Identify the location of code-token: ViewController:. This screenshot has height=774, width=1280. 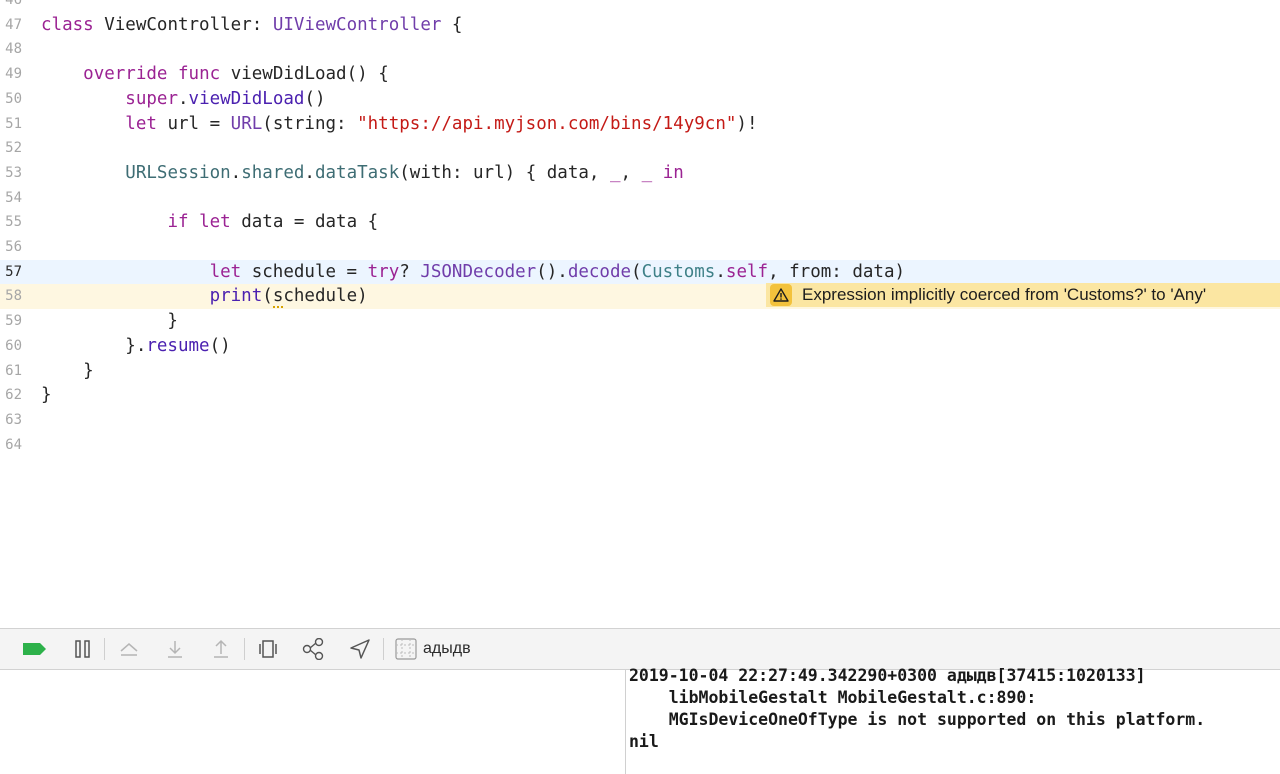
(183, 24).